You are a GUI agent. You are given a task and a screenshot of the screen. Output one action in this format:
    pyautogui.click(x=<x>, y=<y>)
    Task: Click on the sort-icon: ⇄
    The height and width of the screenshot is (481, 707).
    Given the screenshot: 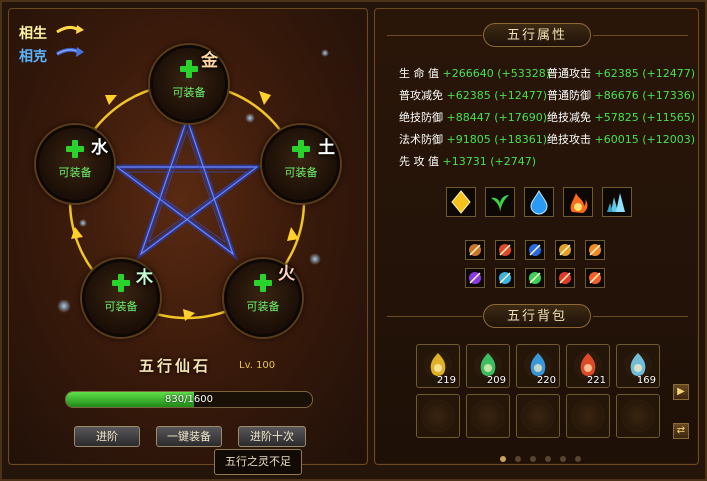 What is the action you would take?
    pyautogui.click(x=681, y=431)
    